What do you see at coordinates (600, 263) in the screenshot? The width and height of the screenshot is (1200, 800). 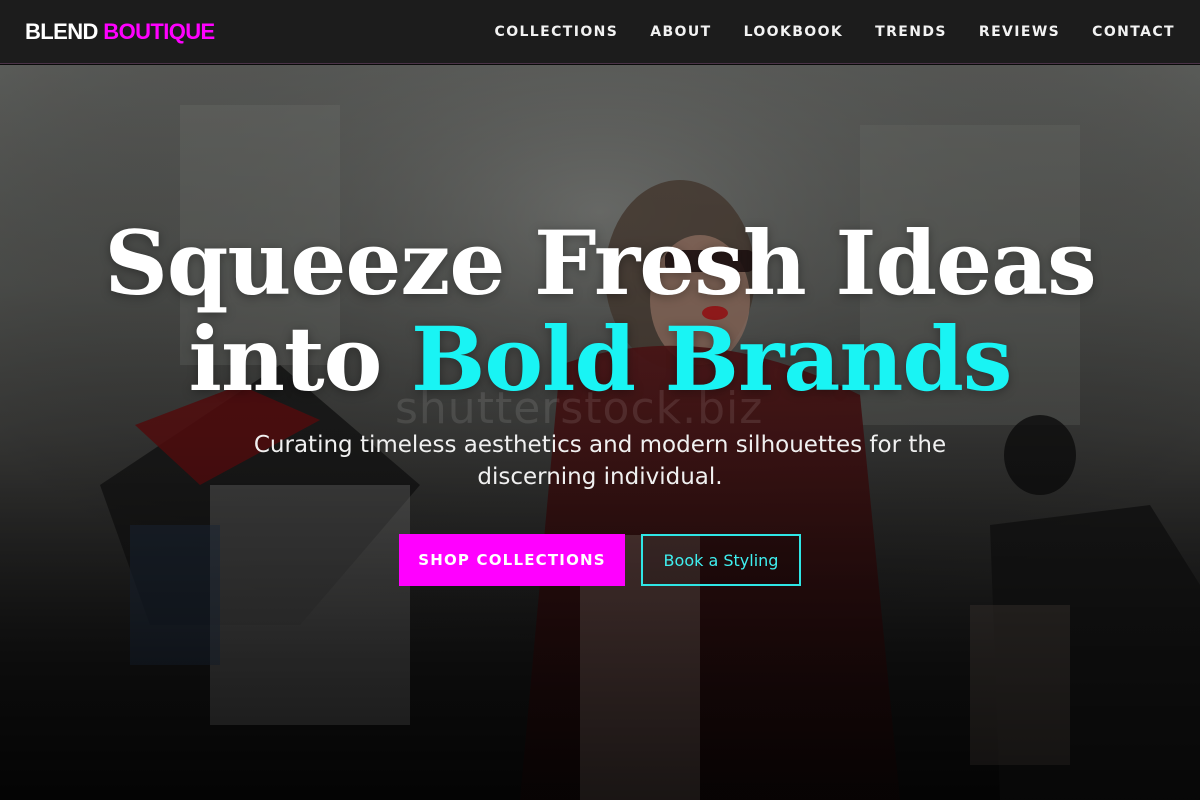 I see `headline-line1: Squeeze Fresh Ideas` at bounding box center [600, 263].